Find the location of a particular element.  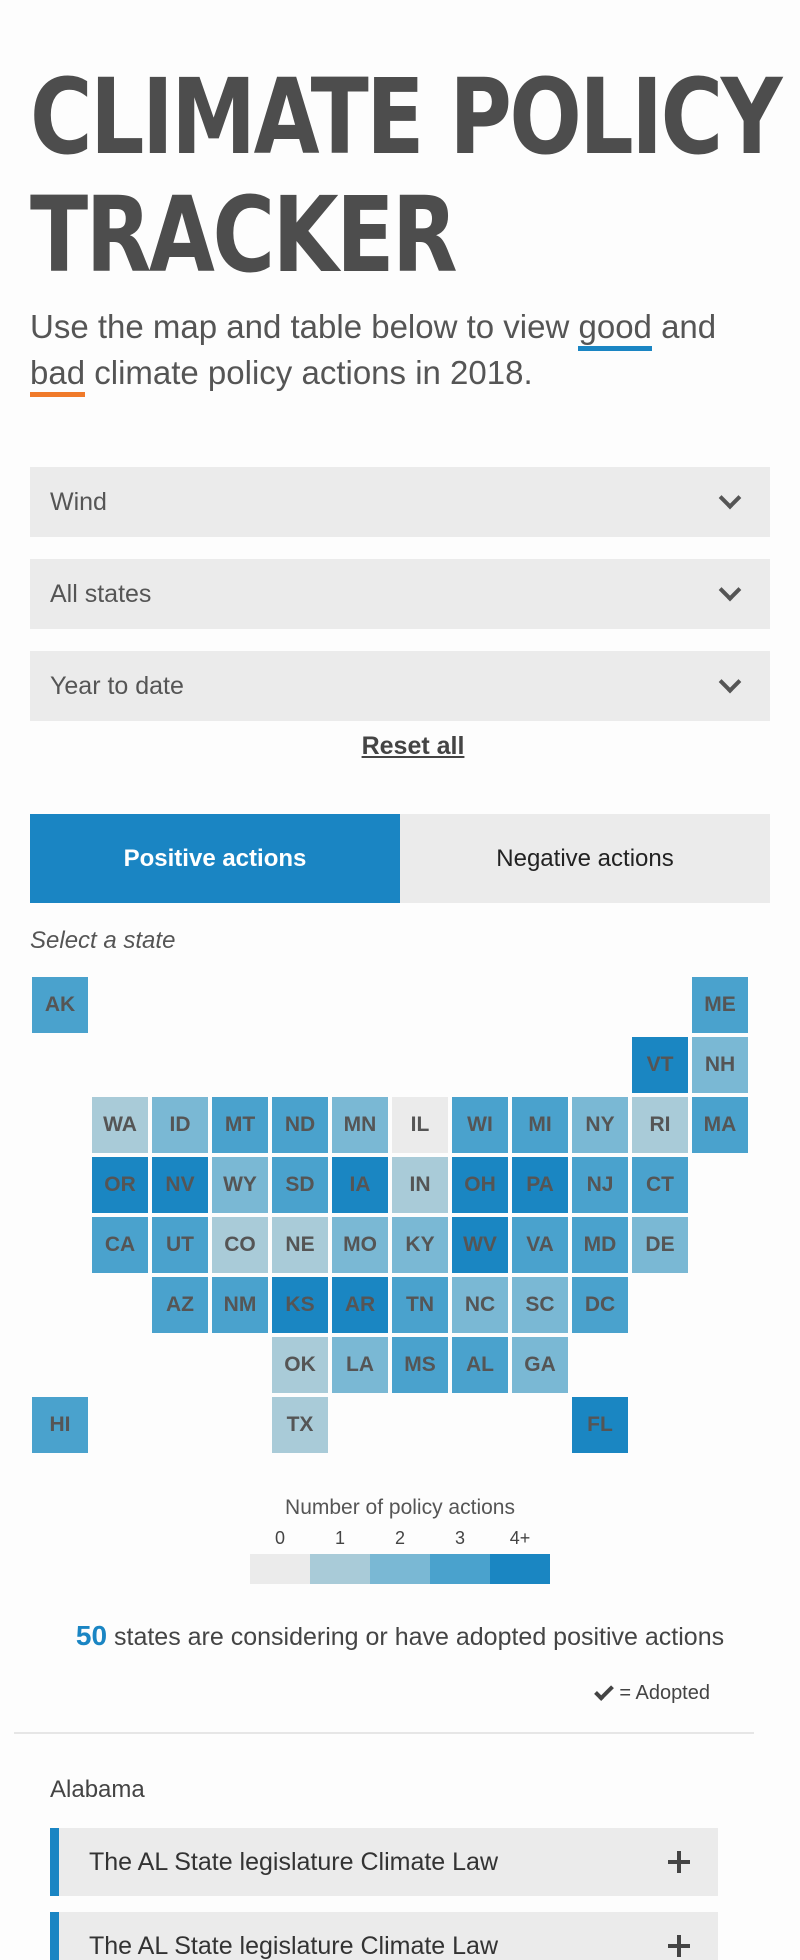

state-tile-de: DE is located at coordinates (660, 1245).